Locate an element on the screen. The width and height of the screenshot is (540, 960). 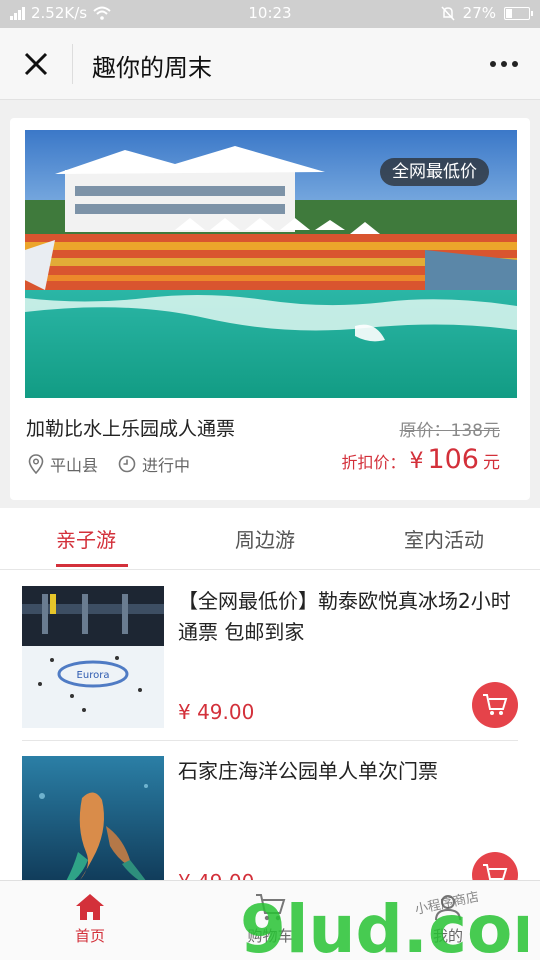
nav-mine-label: 我的 is located at coordinates (447, 936).